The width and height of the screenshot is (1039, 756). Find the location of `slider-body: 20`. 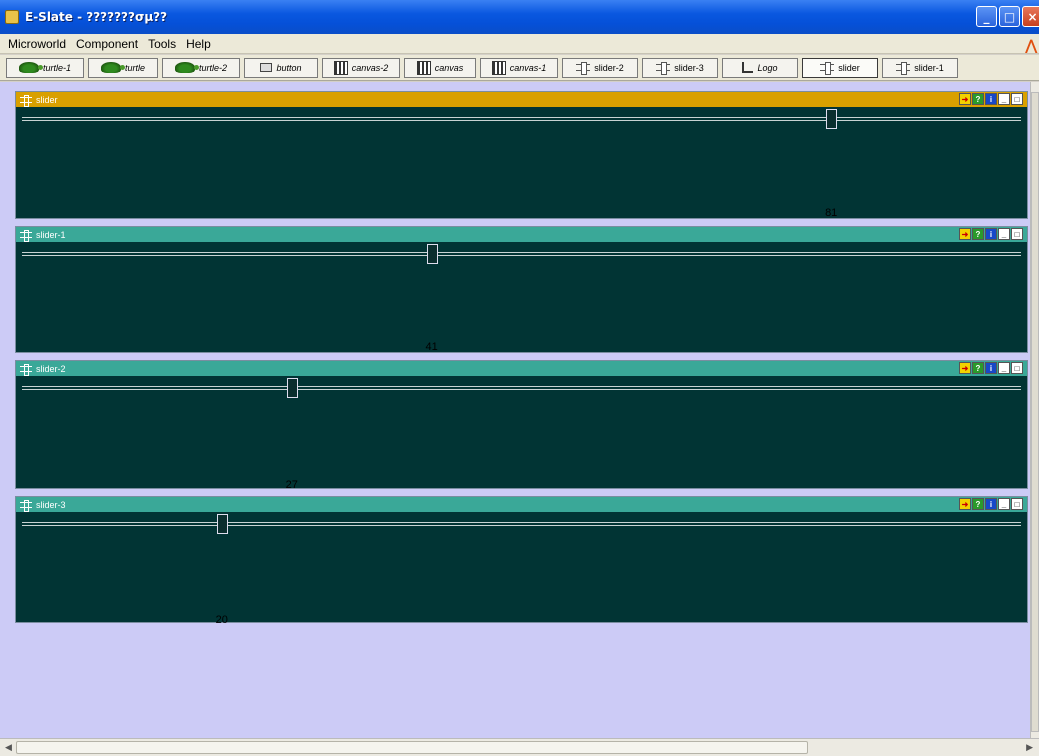

slider-body: 20 is located at coordinates (521, 569).